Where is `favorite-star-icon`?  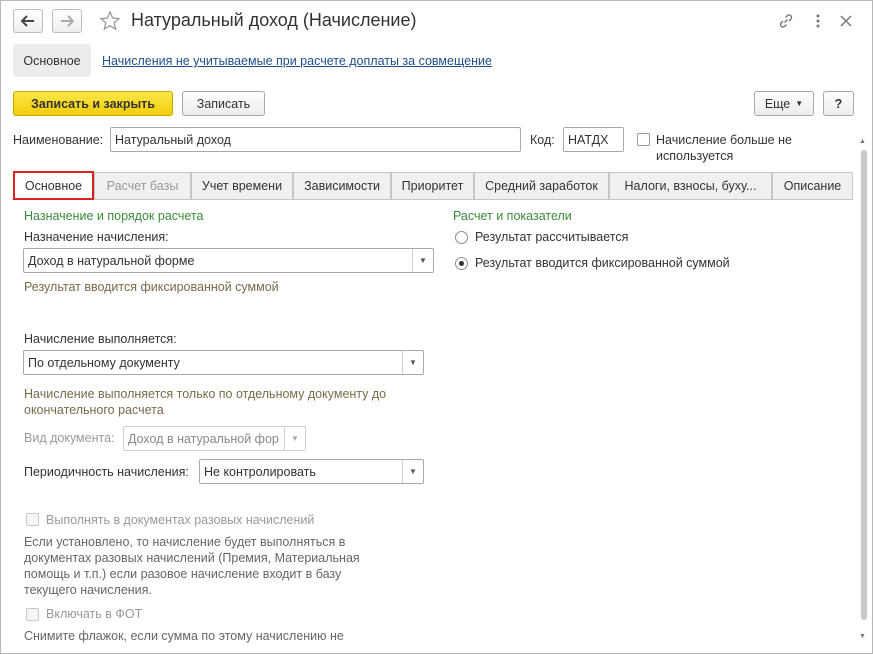 favorite-star-icon is located at coordinates (110, 22).